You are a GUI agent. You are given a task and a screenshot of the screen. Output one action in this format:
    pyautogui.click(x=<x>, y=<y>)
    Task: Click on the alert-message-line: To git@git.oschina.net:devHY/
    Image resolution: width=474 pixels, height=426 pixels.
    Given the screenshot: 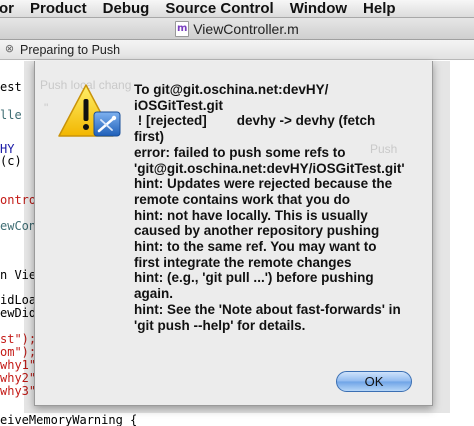 What is the action you would take?
    pyautogui.click(x=231, y=89)
    